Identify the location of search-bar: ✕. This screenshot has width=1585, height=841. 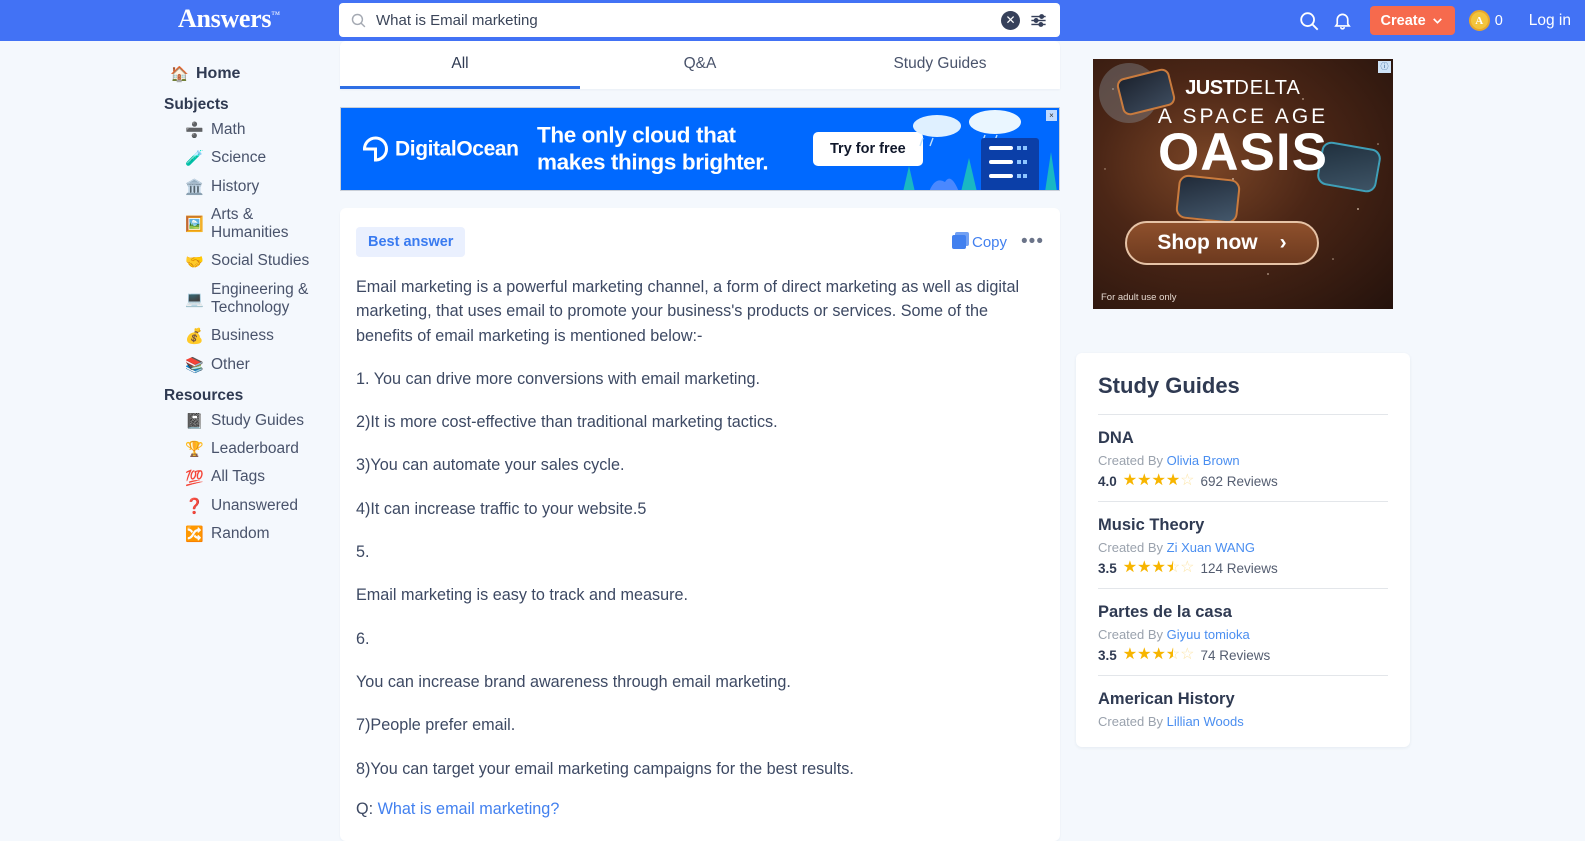
(699, 20).